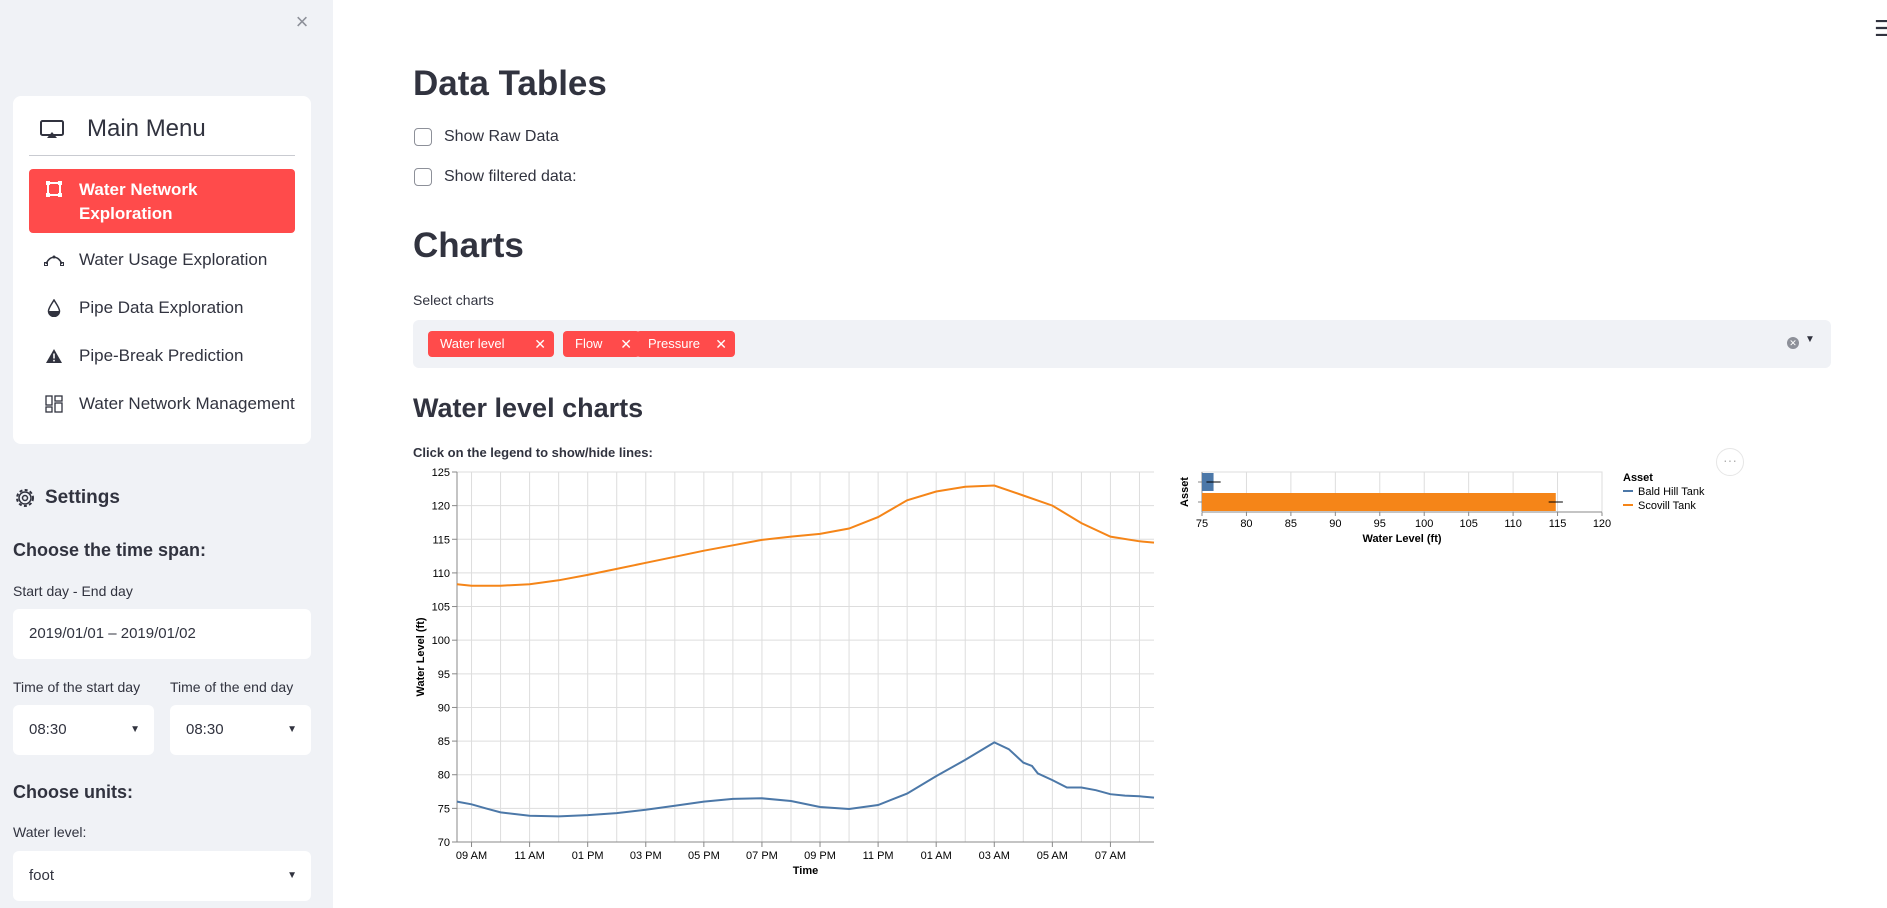 Image resolution: width=1887 pixels, height=908 pixels. Describe the element at coordinates (1513, 524) in the screenshot. I see `x-tick-label: 110` at that location.